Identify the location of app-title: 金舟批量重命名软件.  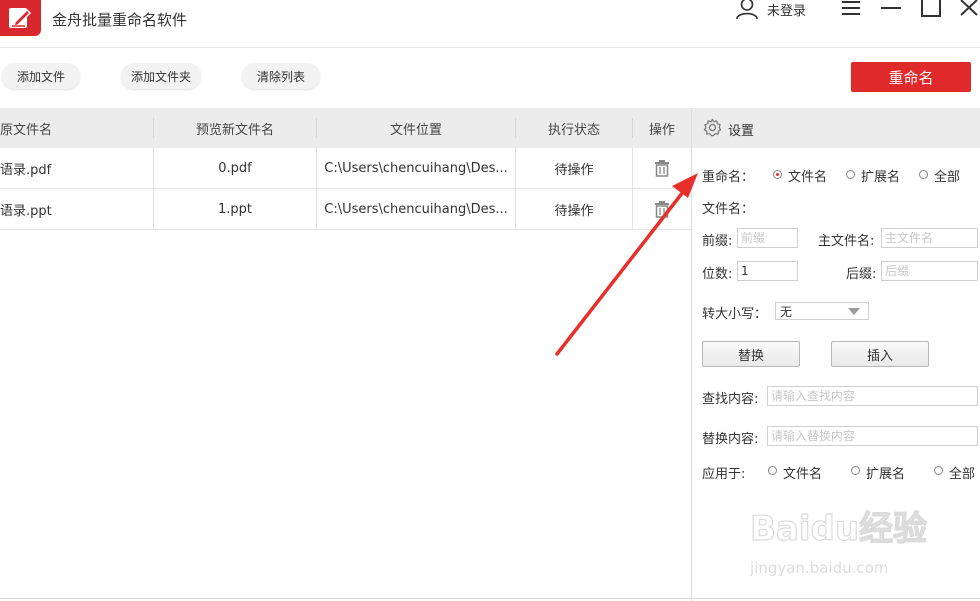
(120, 20).